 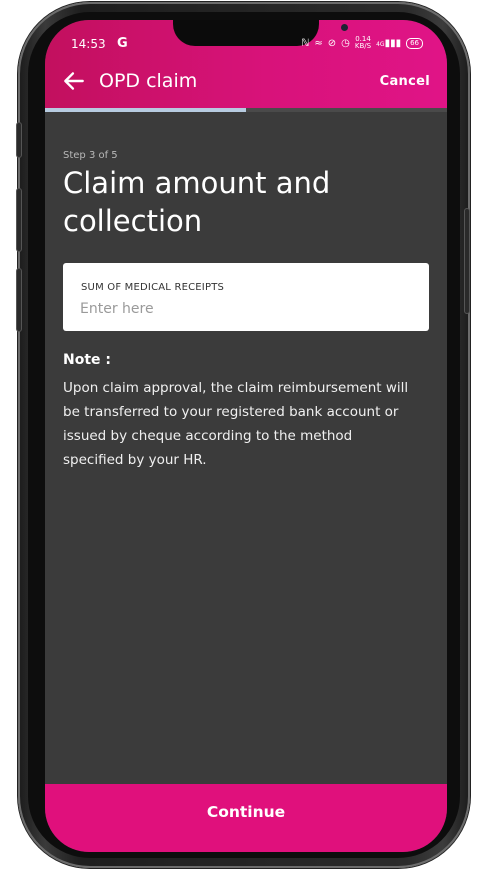 I want to click on step-progress-fill, so click(x=145, y=110).